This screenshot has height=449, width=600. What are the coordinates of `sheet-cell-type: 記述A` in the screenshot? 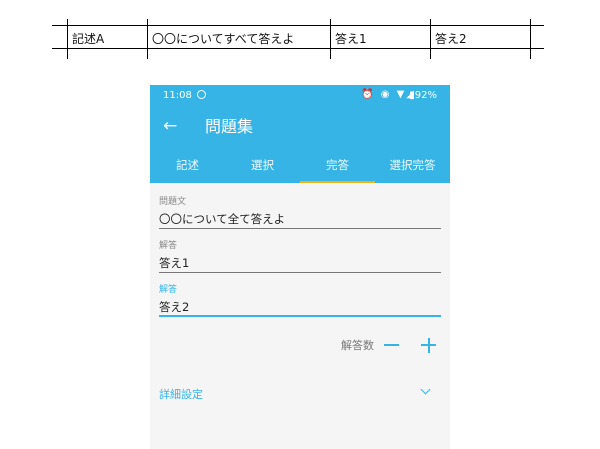 It's located at (88, 39).